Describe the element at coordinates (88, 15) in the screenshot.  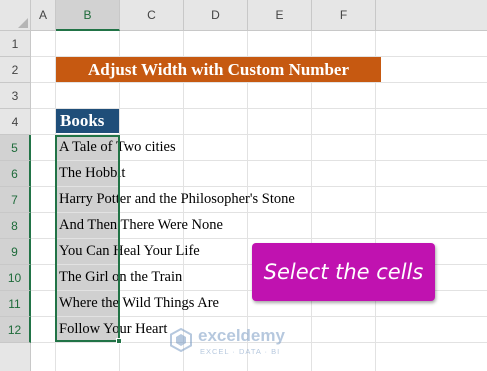
I see `column-header-b: B` at that location.